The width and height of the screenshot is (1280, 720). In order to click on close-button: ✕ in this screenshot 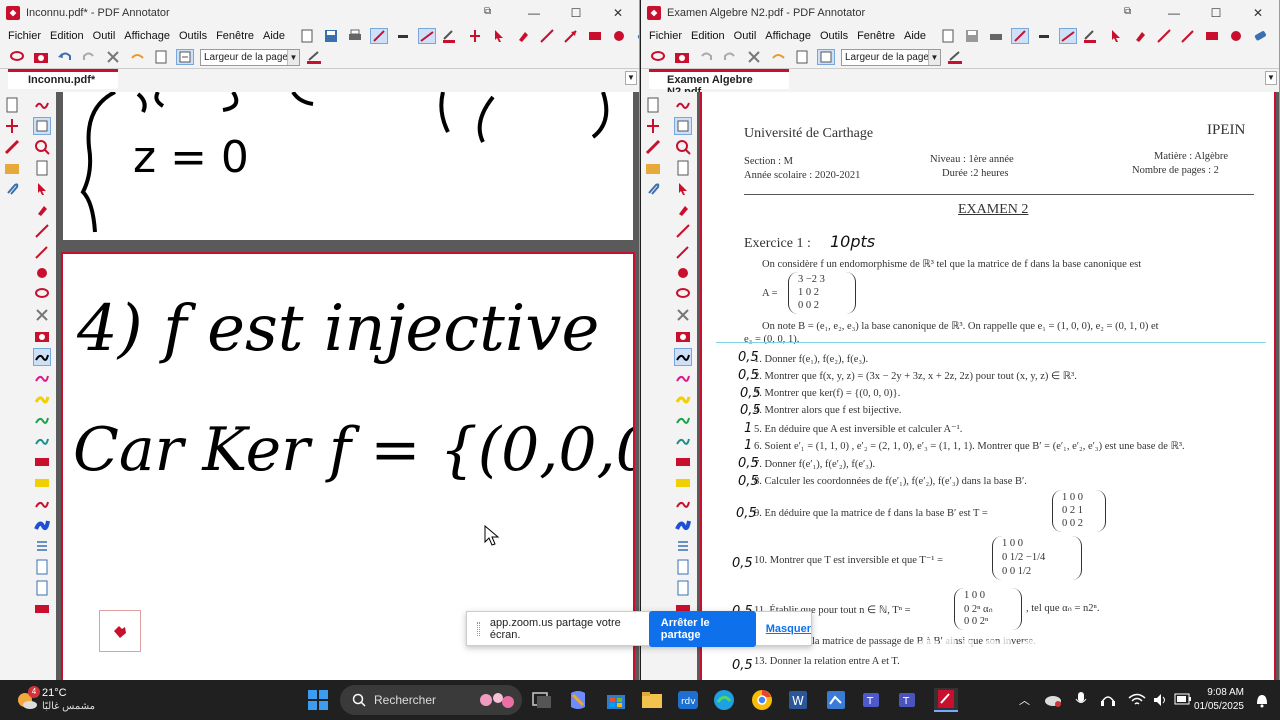, I will do `click(1258, 13)`.